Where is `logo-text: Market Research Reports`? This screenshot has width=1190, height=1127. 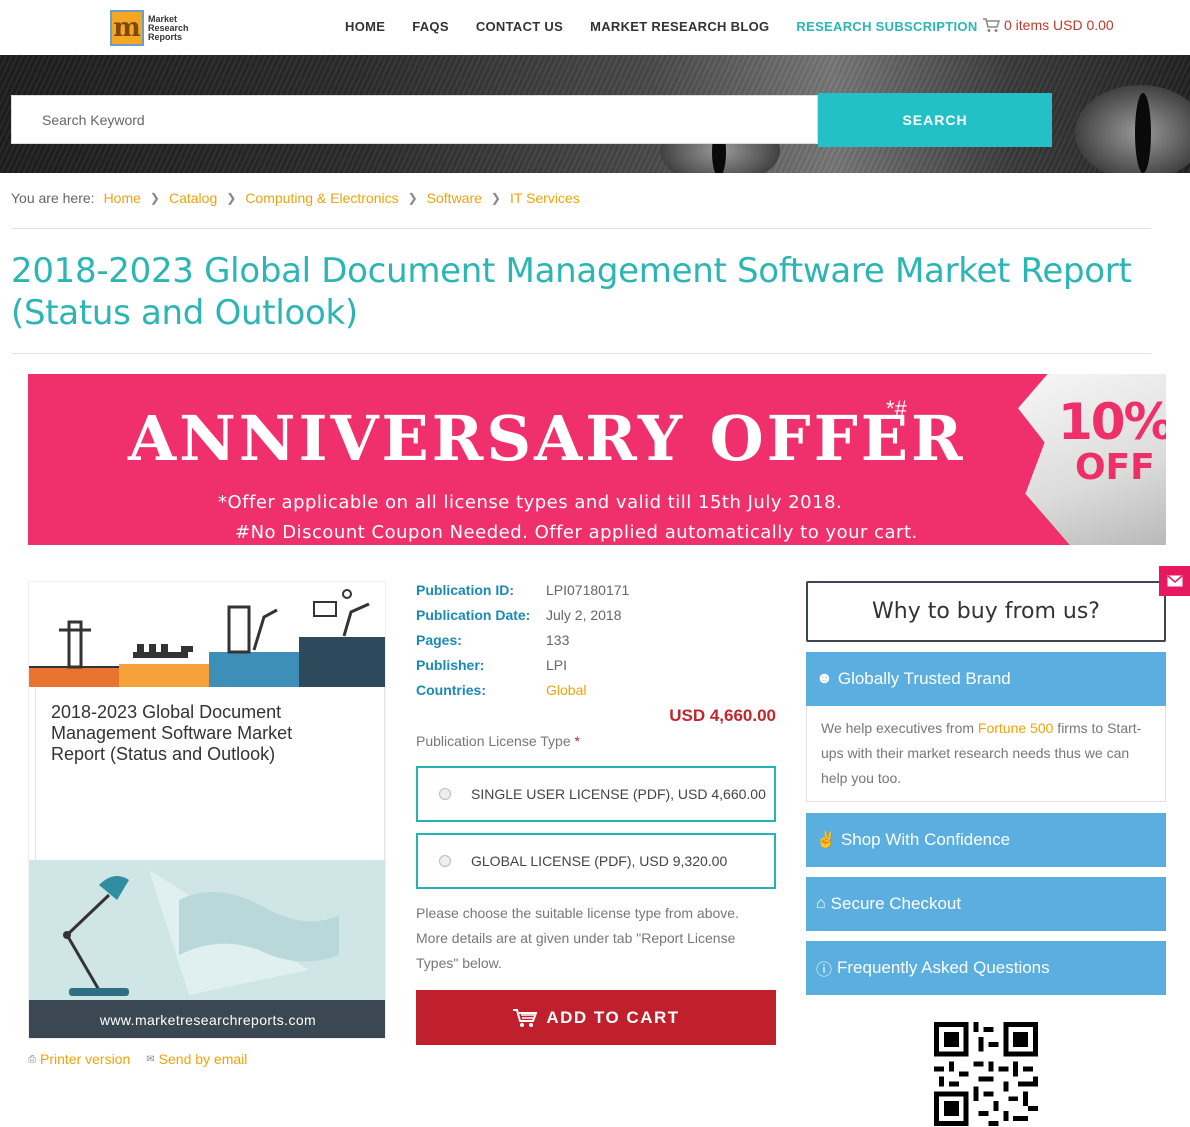 logo-text: Market Research Reports is located at coordinates (168, 27).